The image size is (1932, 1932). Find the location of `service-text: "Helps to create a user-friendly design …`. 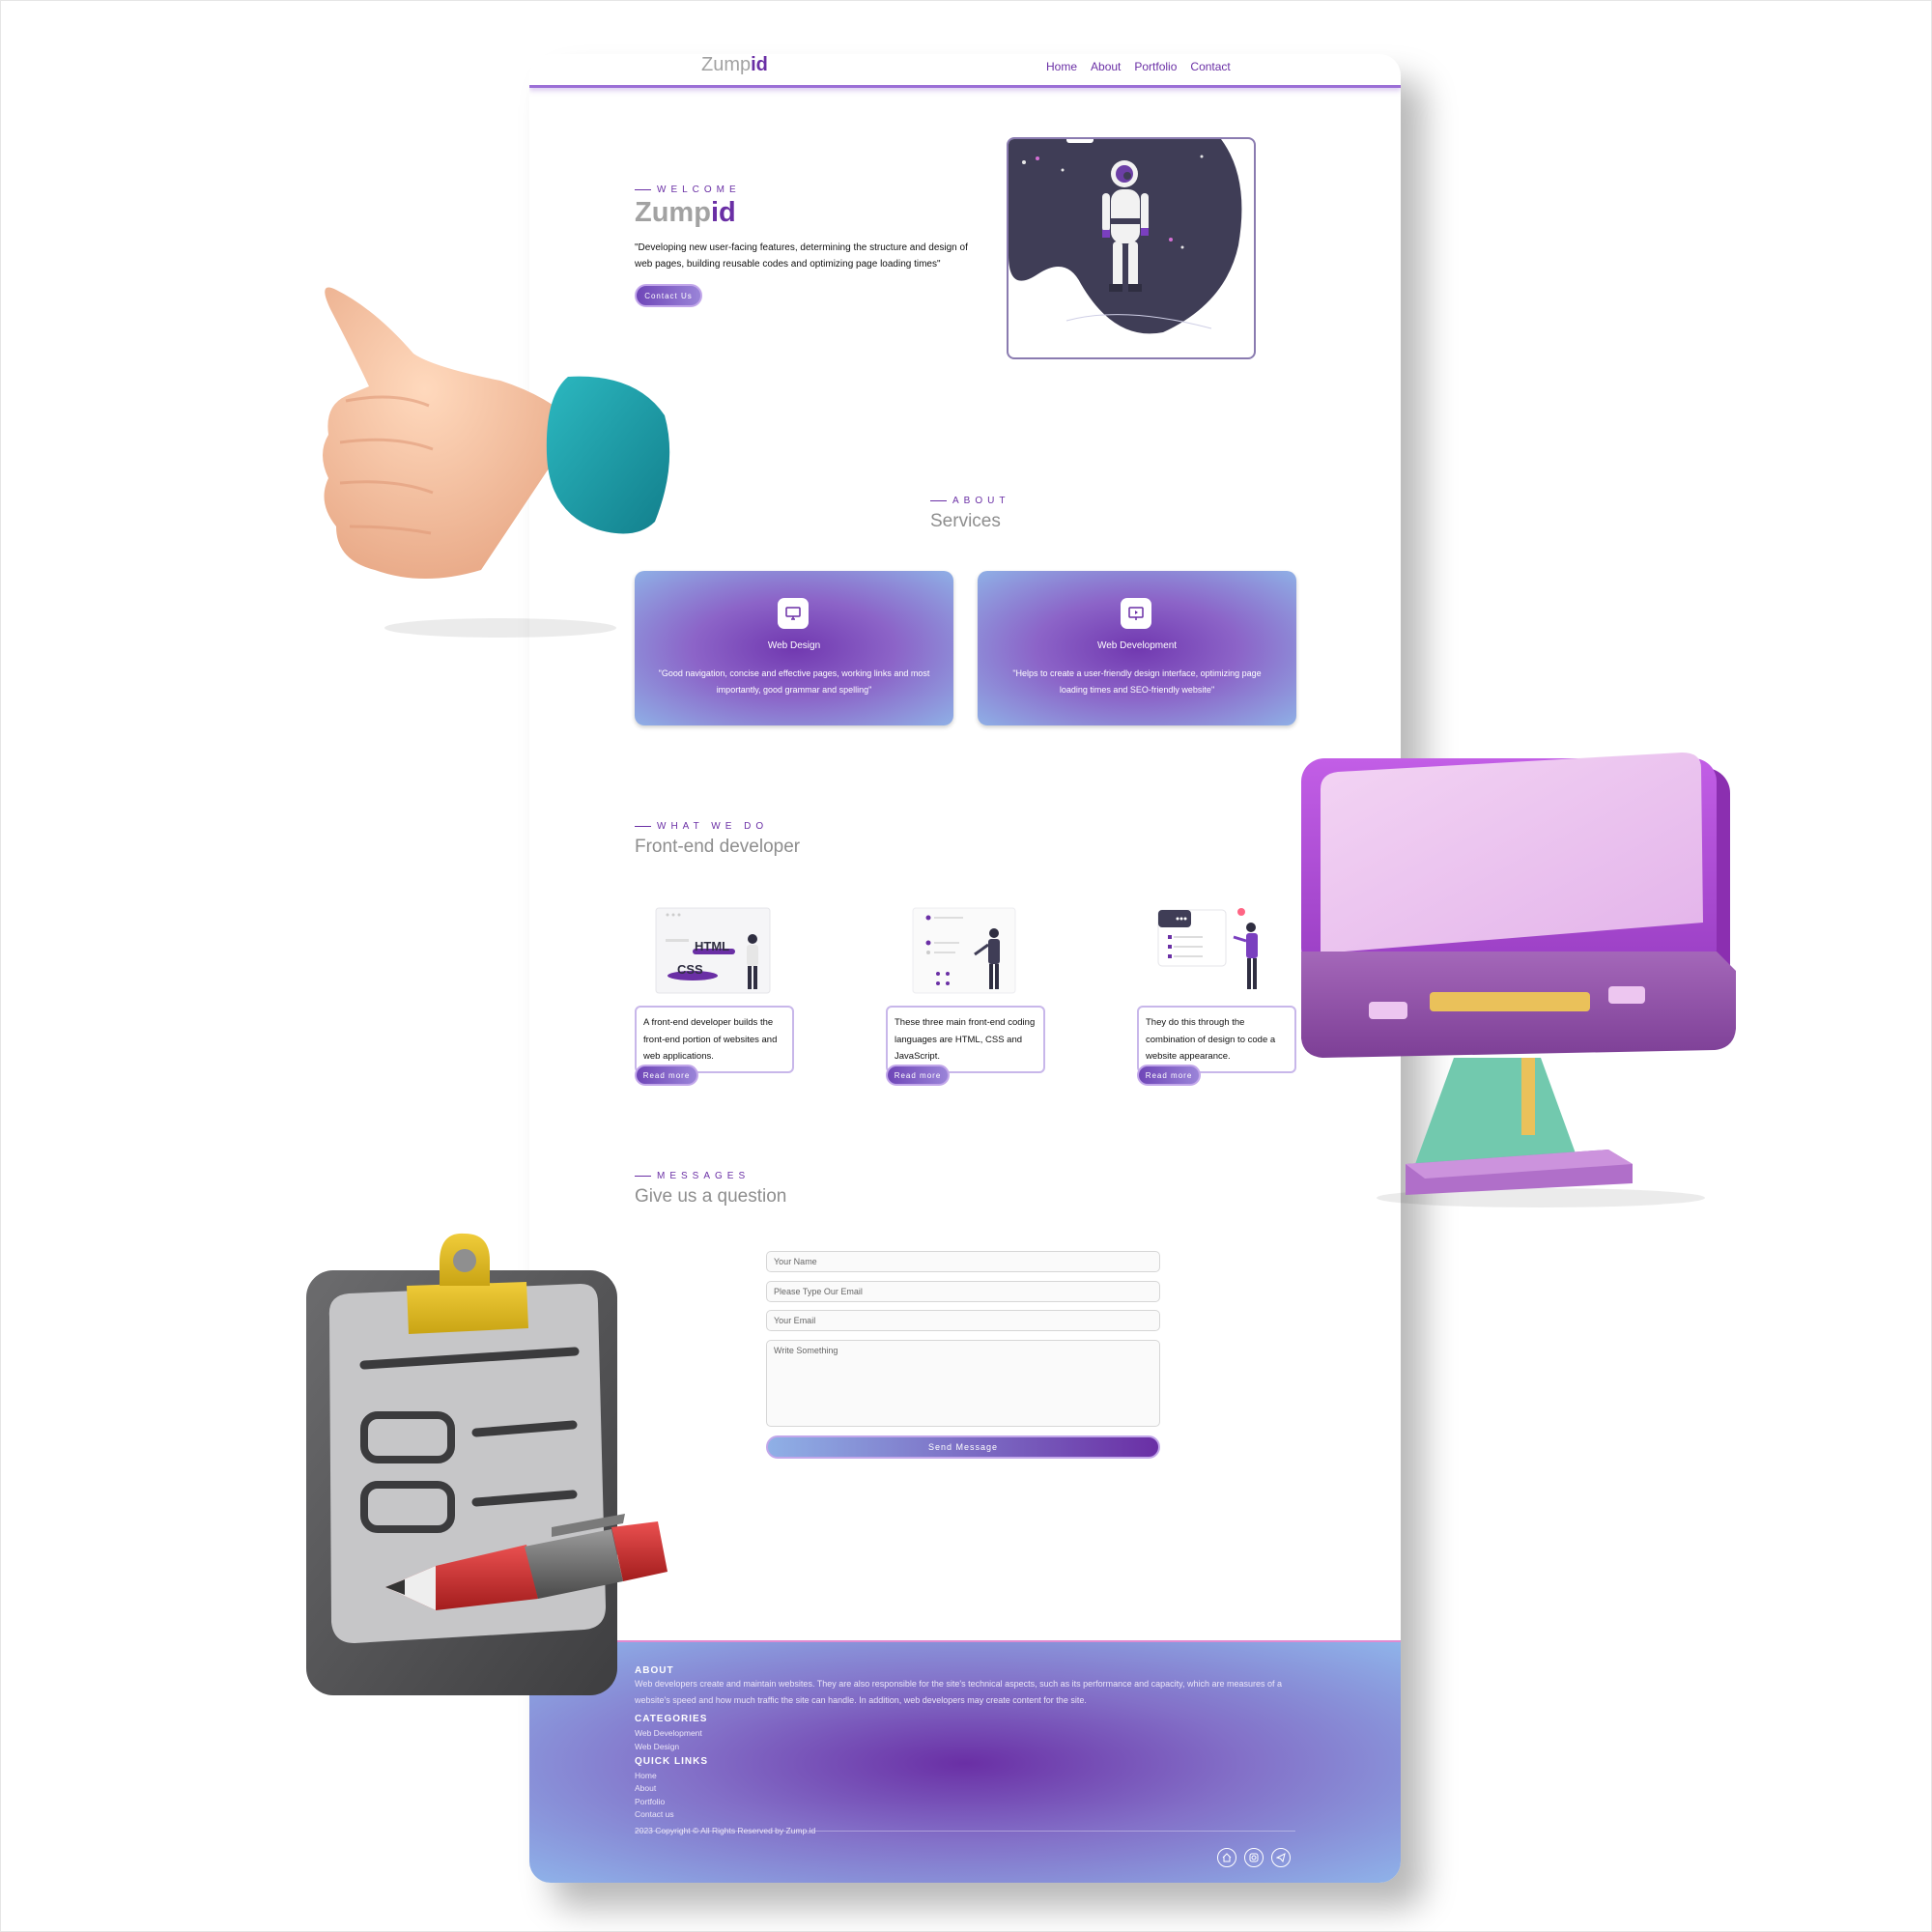

service-text: "Helps to create a user-friendly design … is located at coordinates (1137, 681).